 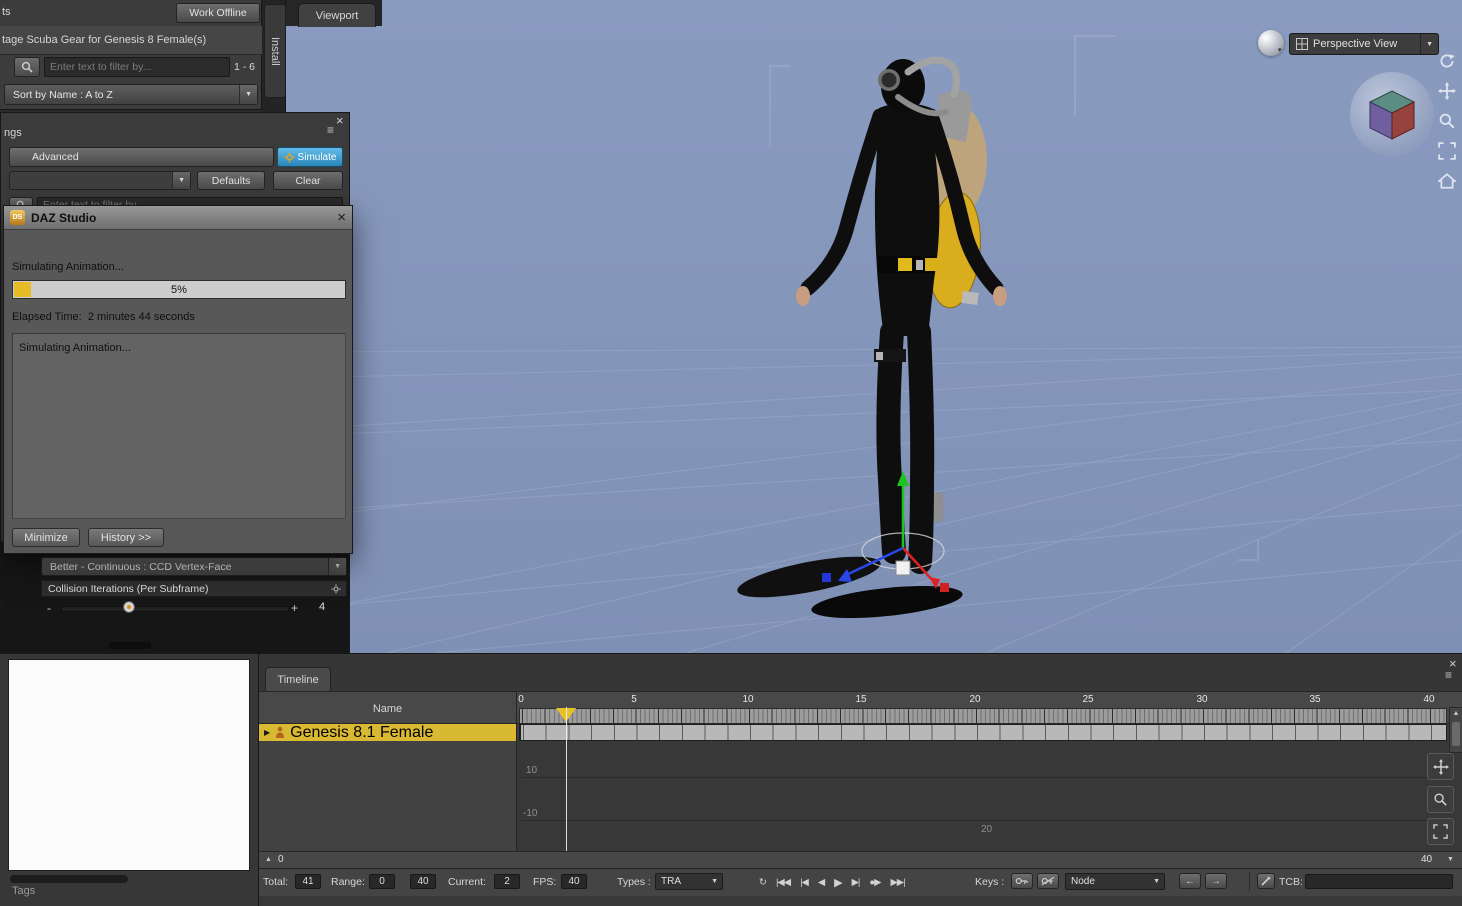 I want to click on pane-close-icon: ×, so click(x=340, y=120).